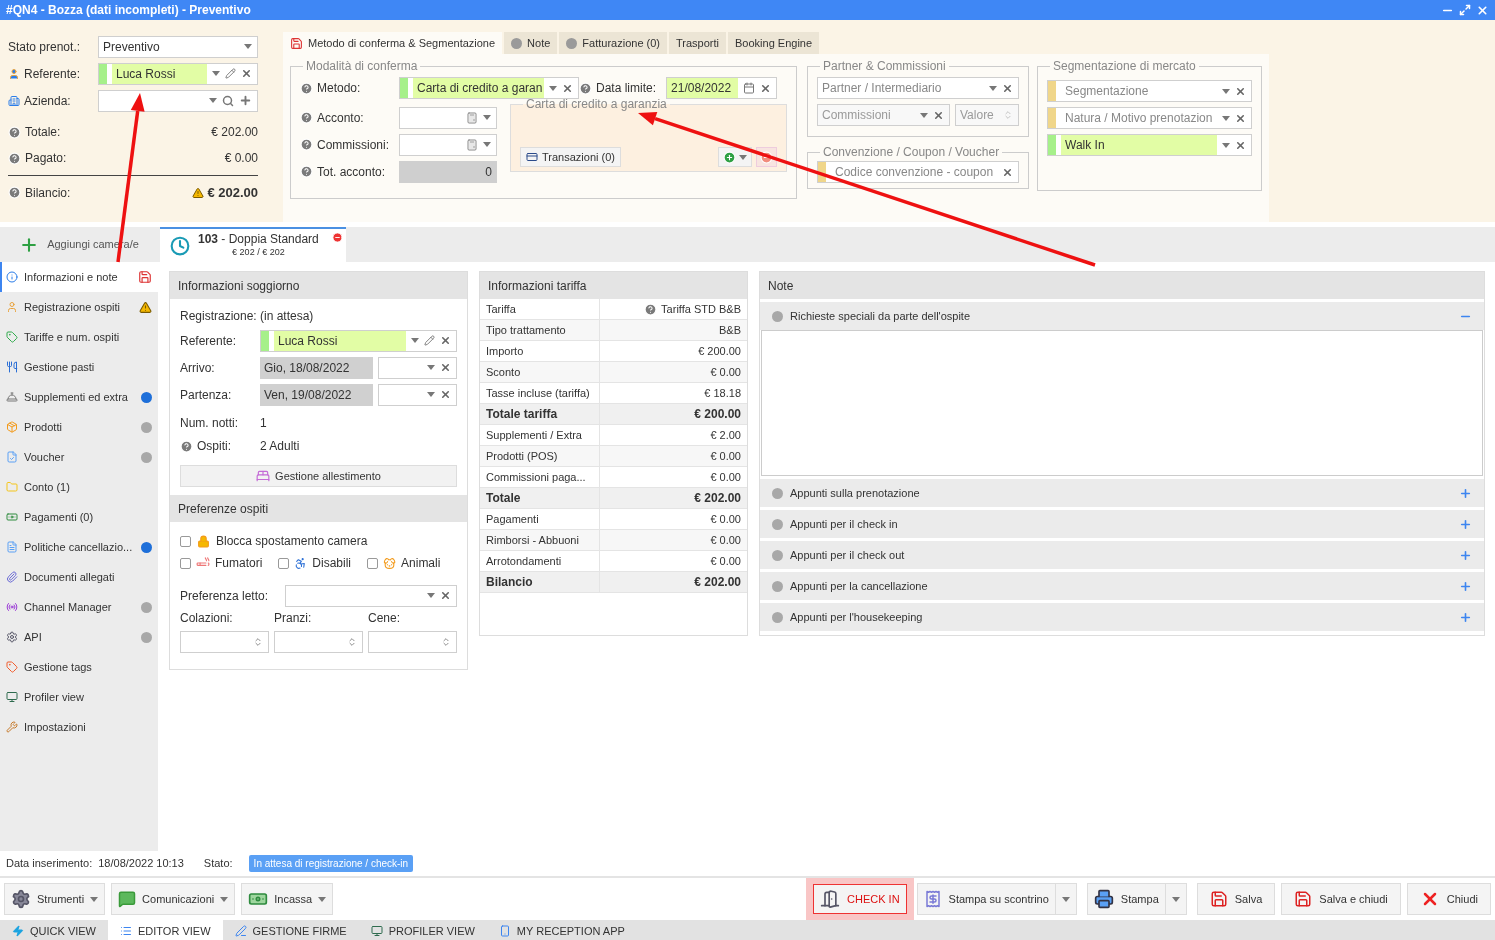 The image size is (1495, 940). Describe the element at coordinates (774, 43) in the screenshot. I see `tab: Booking Engine` at that location.